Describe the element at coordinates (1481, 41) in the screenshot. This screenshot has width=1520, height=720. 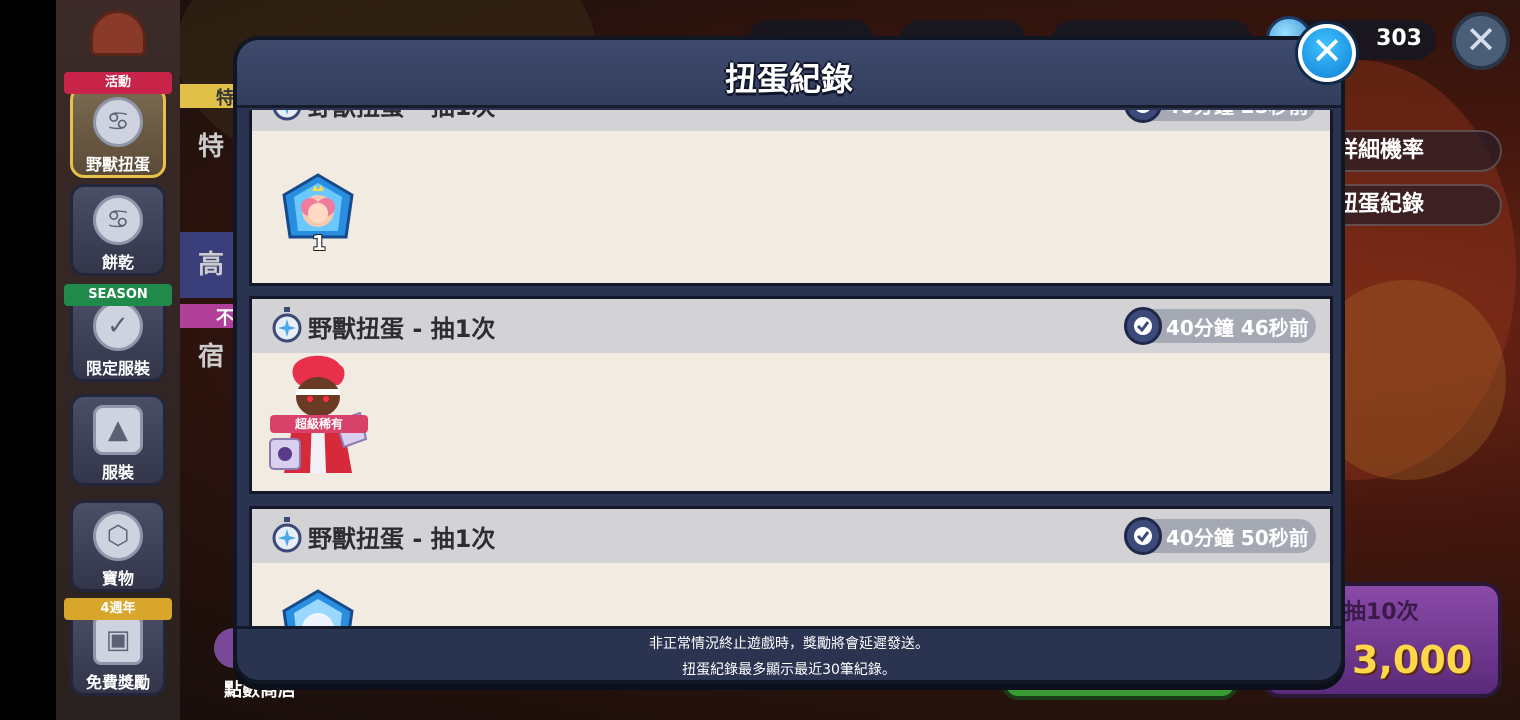
I see `close-icon: ✕` at that location.